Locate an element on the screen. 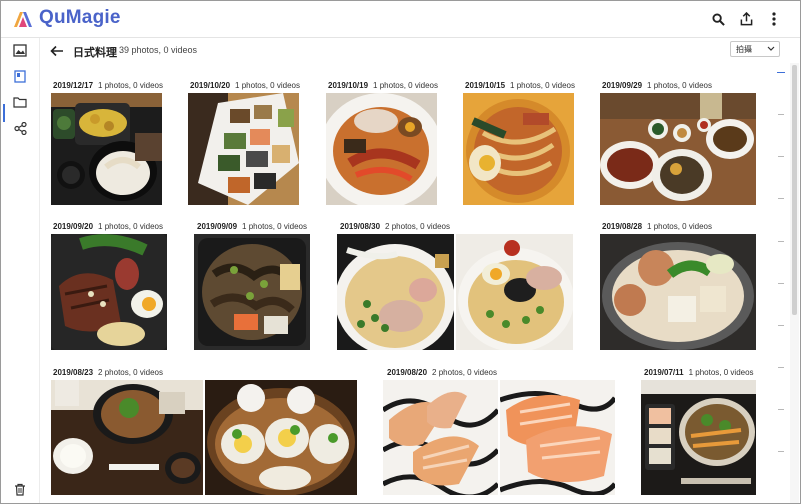 Image resolution: width=801 pixels, height=504 pixels. scrollbar-thumb is located at coordinates (794, 190).